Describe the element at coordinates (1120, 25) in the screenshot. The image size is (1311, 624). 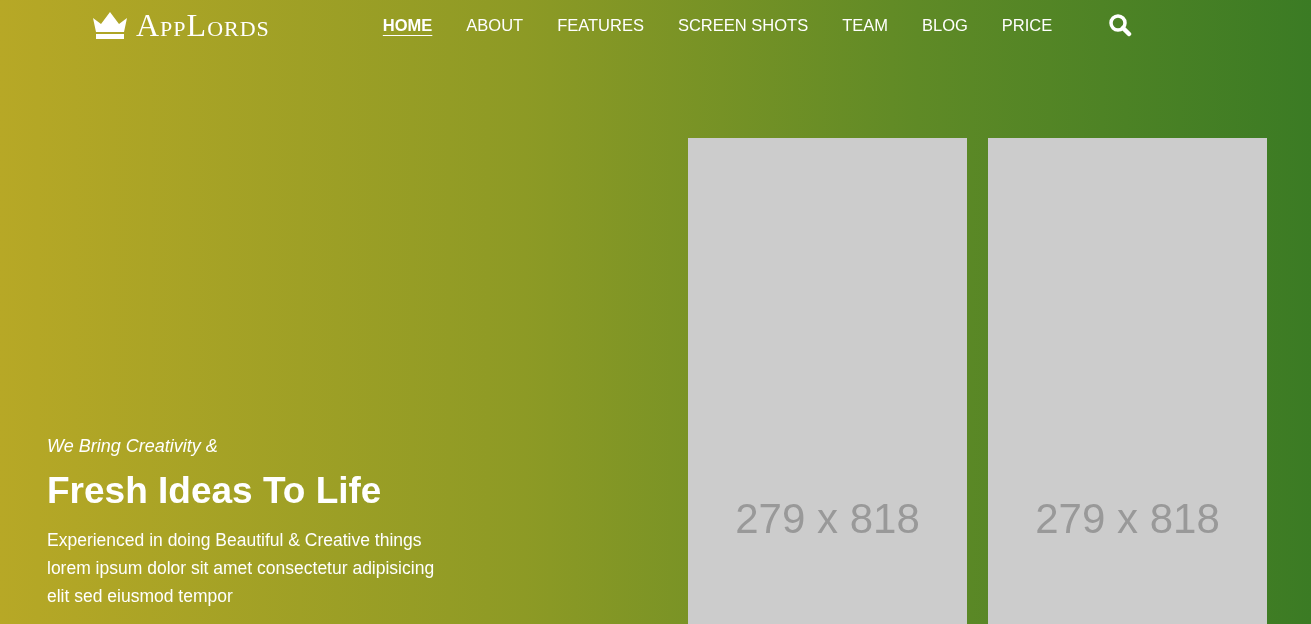
I see `search-icon` at that location.